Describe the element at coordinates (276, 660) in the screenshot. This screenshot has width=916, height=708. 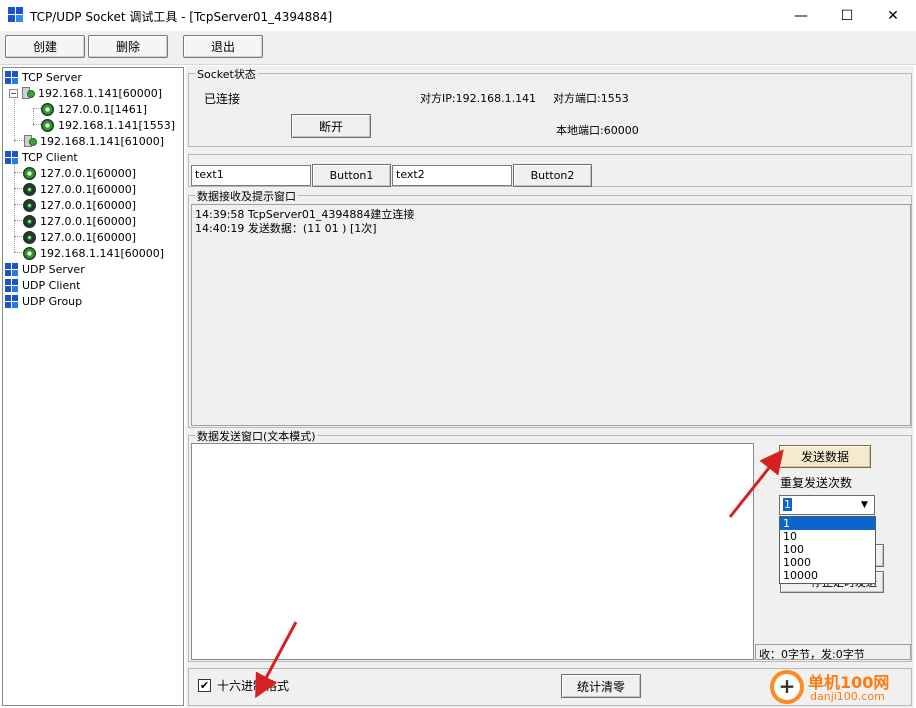
I see `arrow-to-hex-checkbox` at that location.